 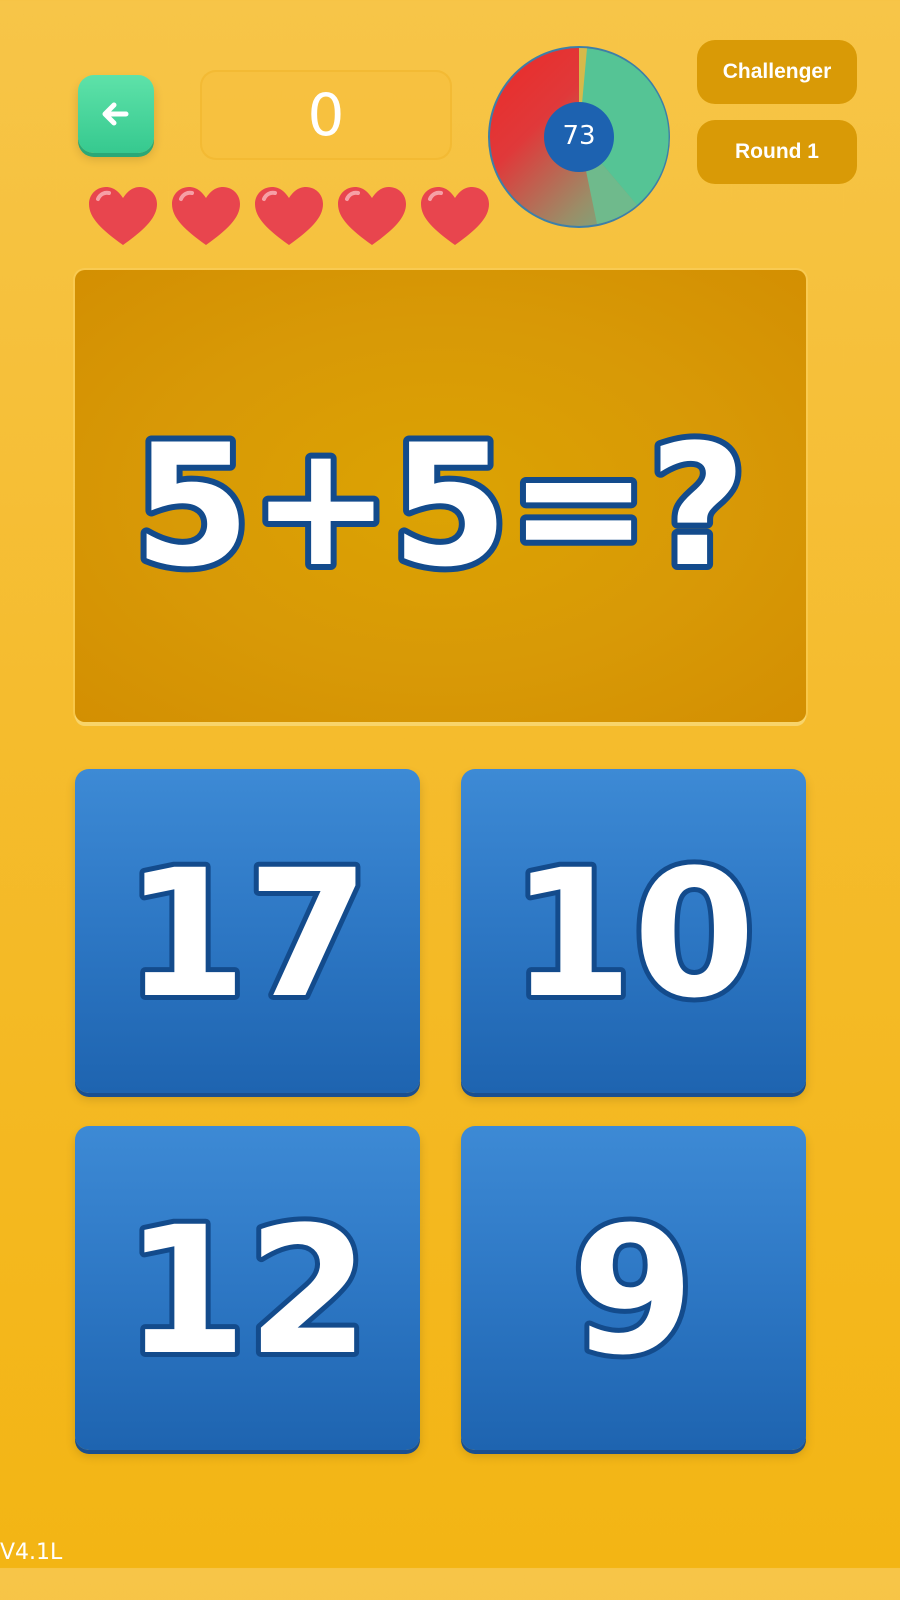 I want to click on lives-indicator, so click(x=291, y=217).